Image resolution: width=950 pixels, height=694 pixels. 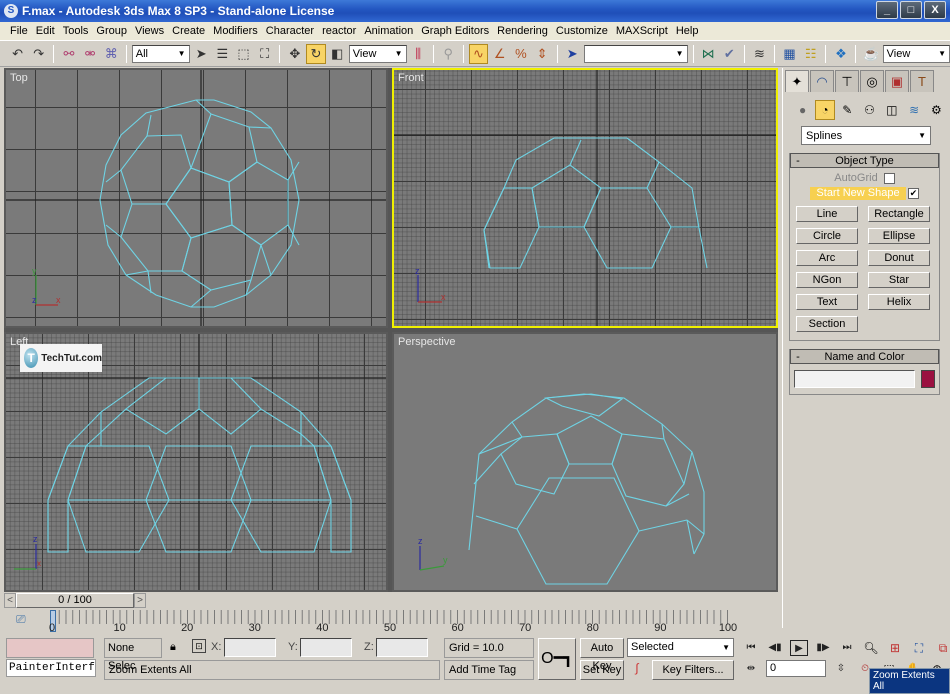 What do you see at coordinates (391, 623) in the screenshot?
I see `track-bar: ⎚ 0 10 20 30 40 50 60 70 80 90 100` at bounding box center [391, 623].